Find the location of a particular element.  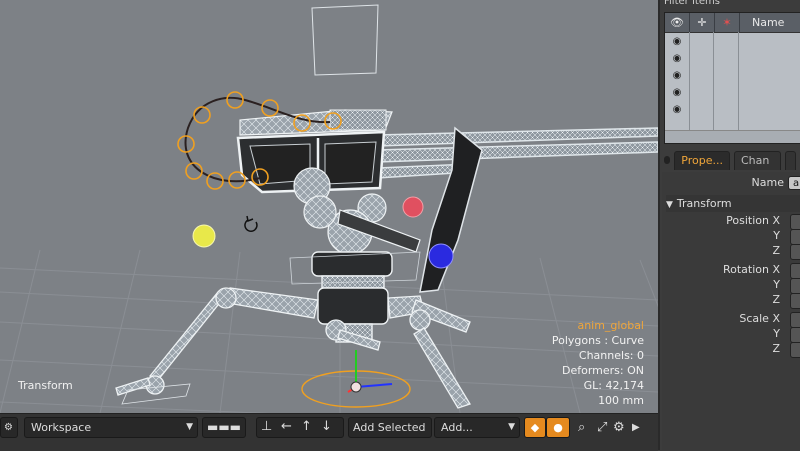

key-diamond-icon: ◆ is located at coordinates (535, 427).